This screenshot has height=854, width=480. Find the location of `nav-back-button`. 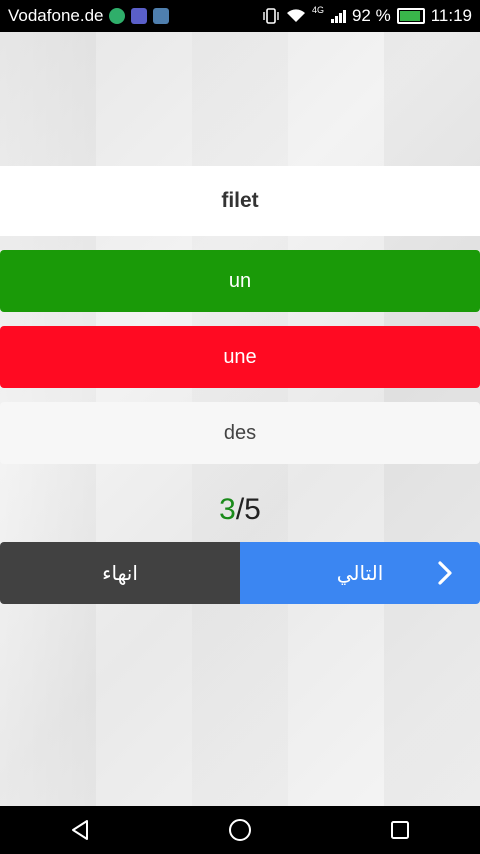

nav-back-button is located at coordinates (80, 830).